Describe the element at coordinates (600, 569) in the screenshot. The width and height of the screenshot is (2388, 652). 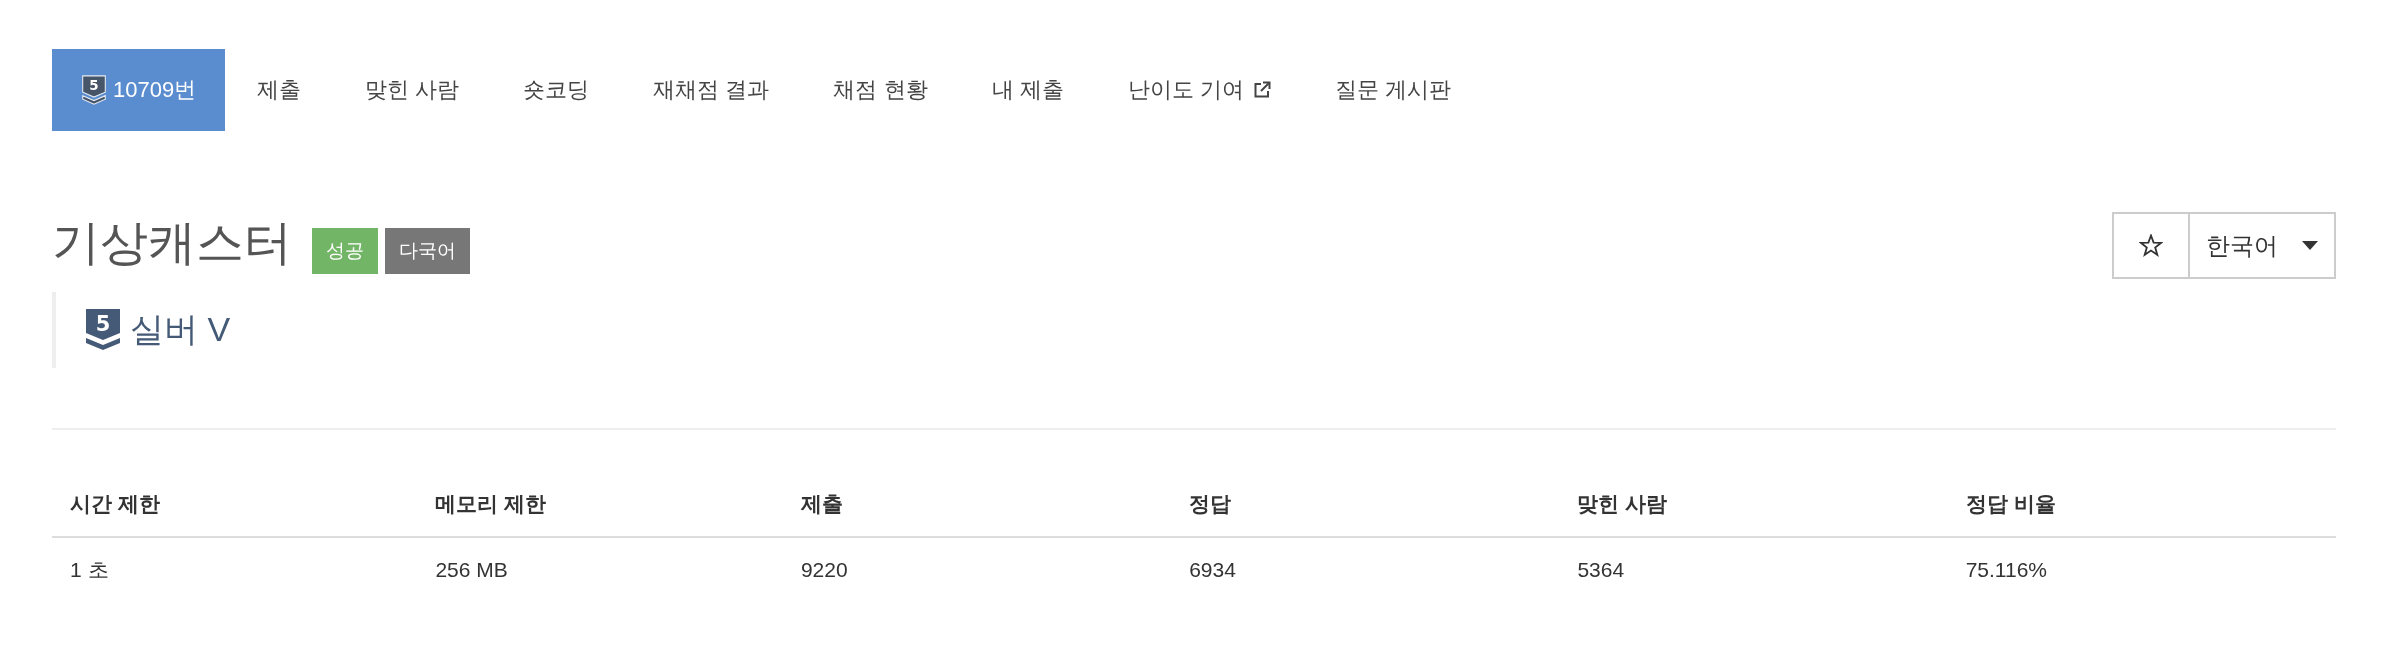
I see `table-cell: 256 MB` at that location.